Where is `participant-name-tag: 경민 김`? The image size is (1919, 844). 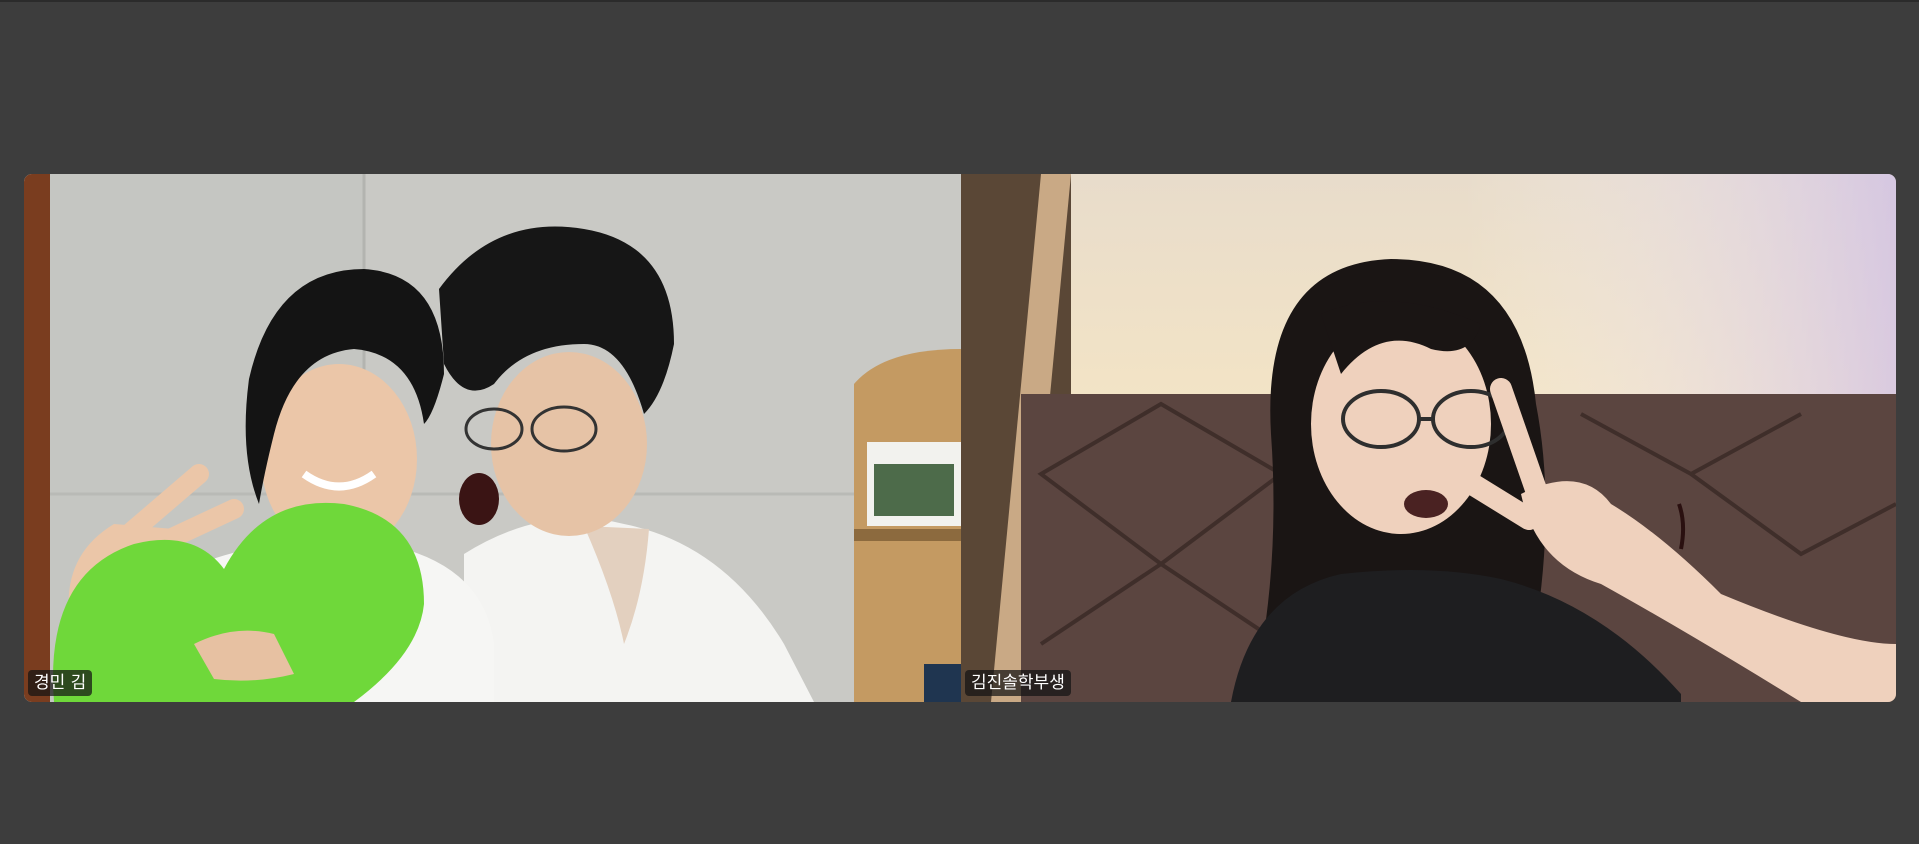
participant-name-tag: 경민 김 is located at coordinates (60, 683).